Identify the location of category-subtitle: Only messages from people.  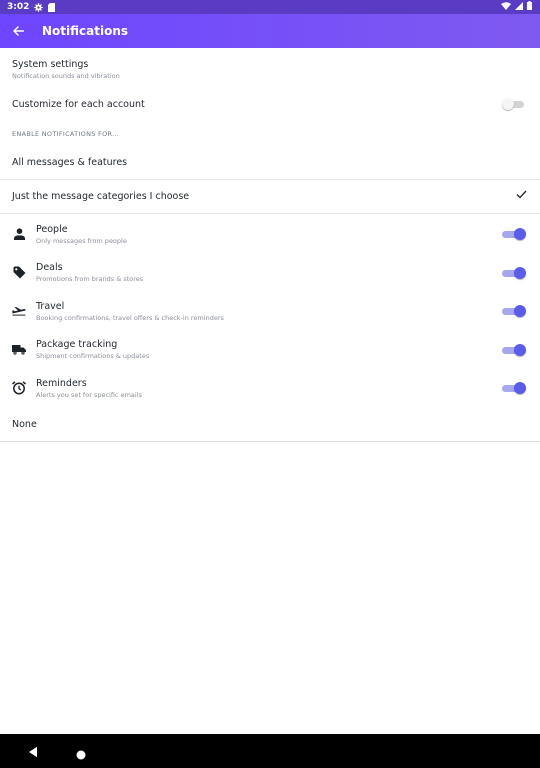
(81, 240).